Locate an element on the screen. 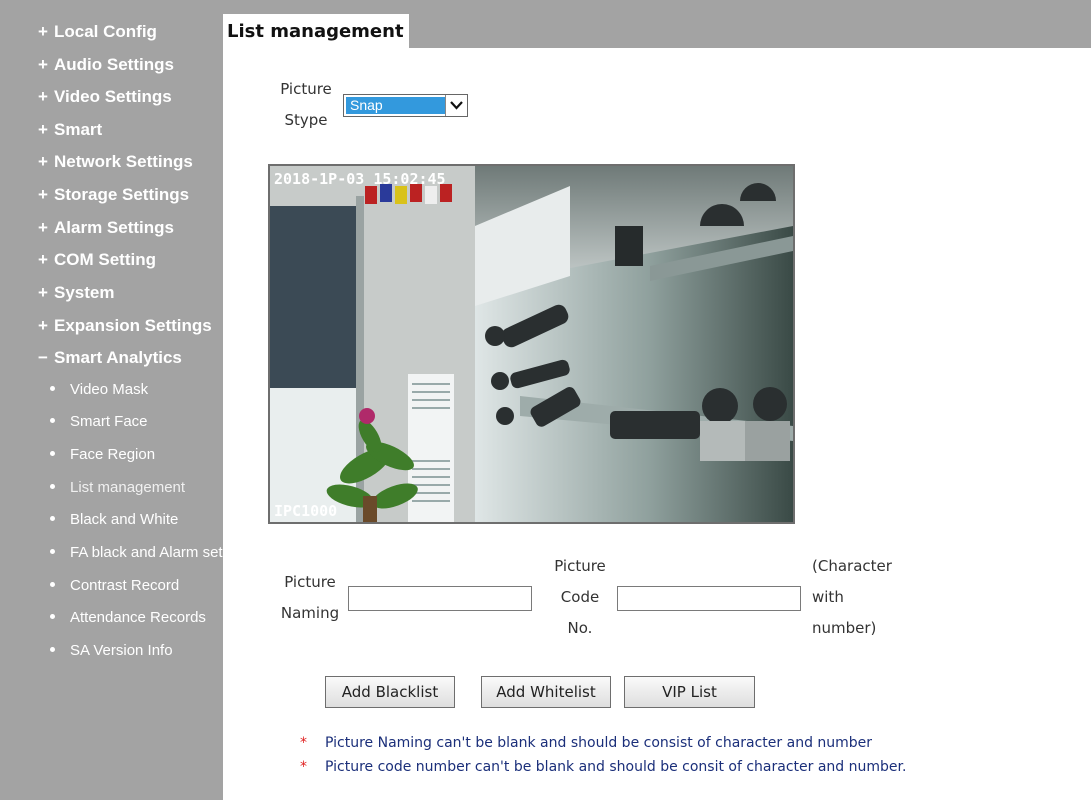 The image size is (1091, 800). picture-stype-label-line1: Picture is located at coordinates (306, 89).